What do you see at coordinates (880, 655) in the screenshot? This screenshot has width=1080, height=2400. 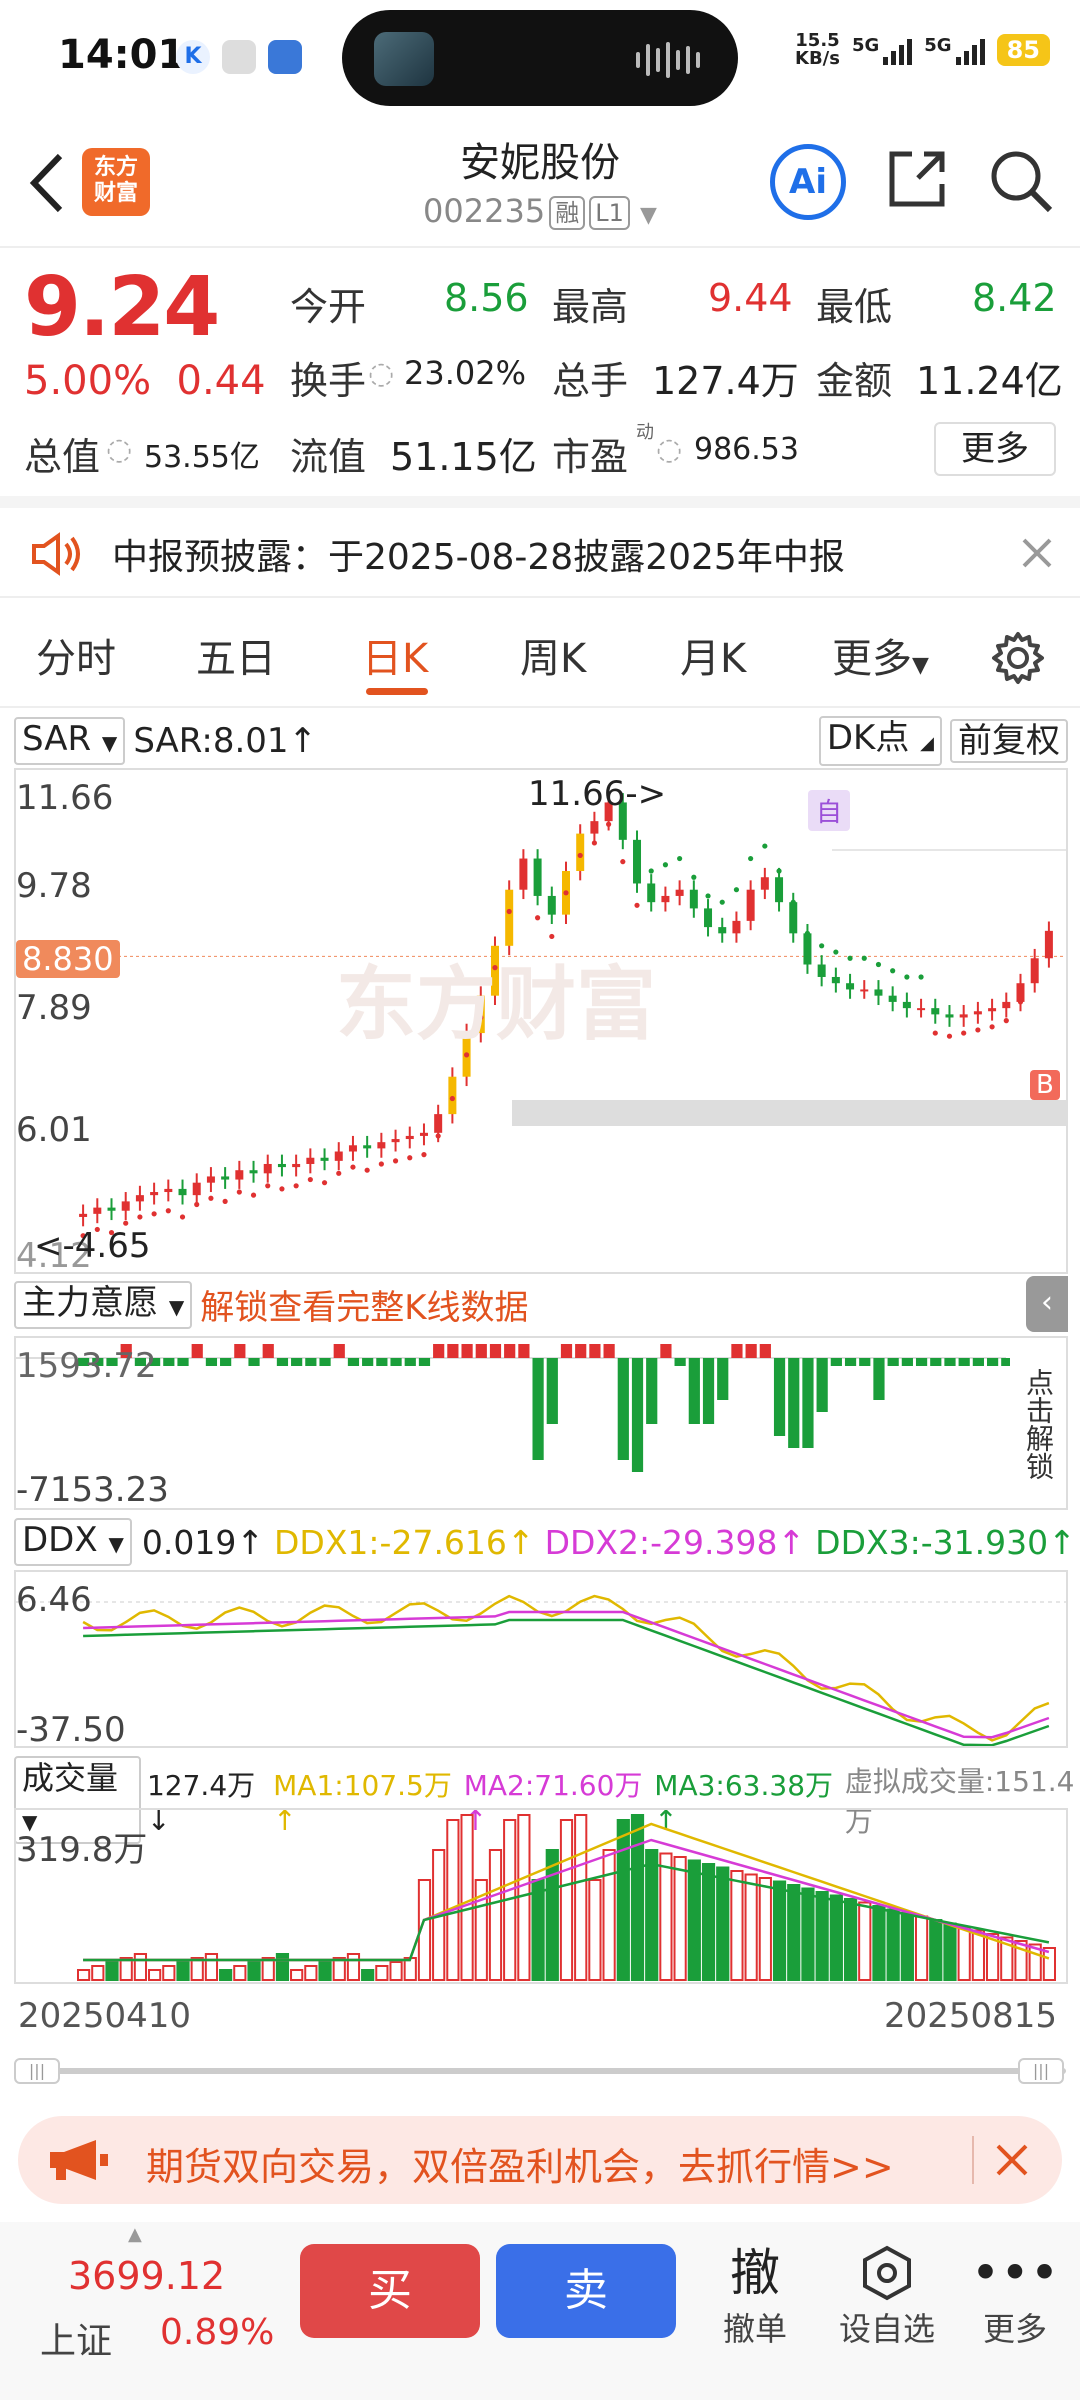 I see `tab-more: 更多▼` at bounding box center [880, 655].